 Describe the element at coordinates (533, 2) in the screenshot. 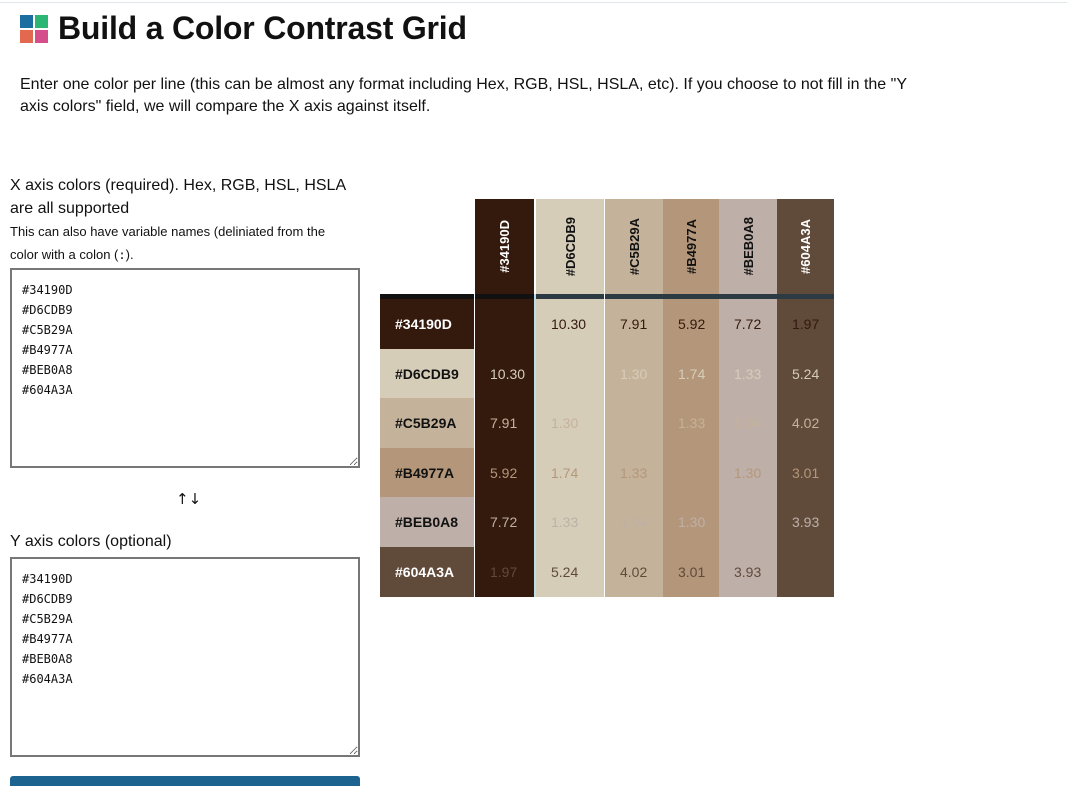

I see `top-border` at that location.